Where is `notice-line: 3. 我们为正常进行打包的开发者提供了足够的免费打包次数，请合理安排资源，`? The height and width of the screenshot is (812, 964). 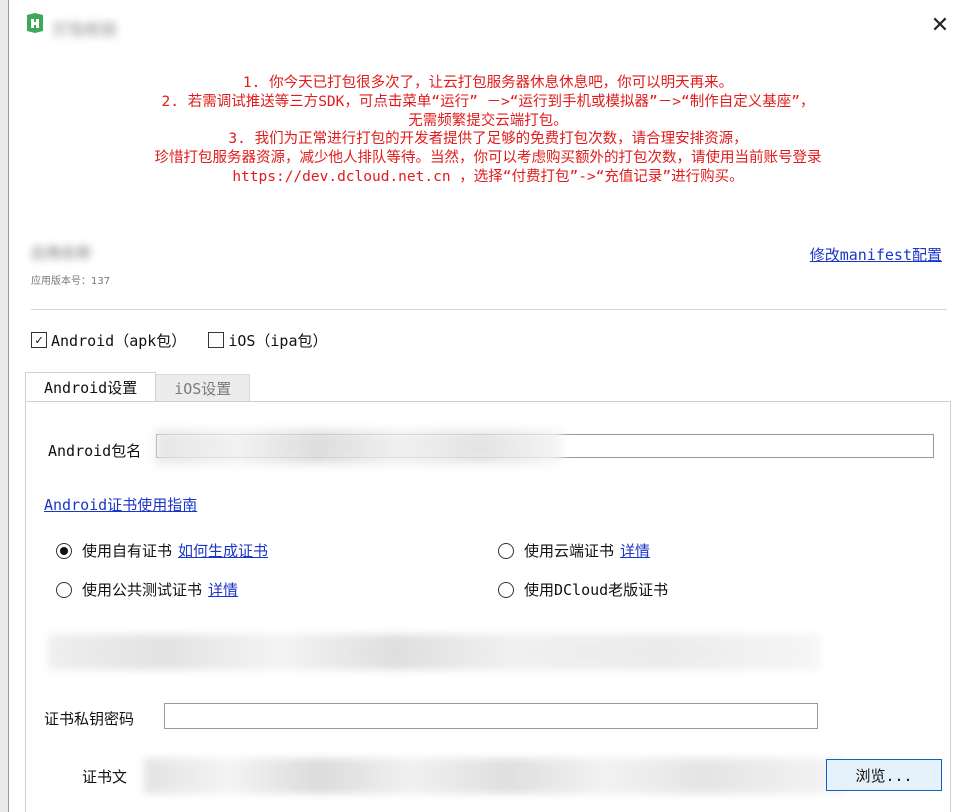 notice-line: 3. 我们为正常进行打包的开发者提供了足够的免费打包次数，请合理安排资源， is located at coordinates (488, 139).